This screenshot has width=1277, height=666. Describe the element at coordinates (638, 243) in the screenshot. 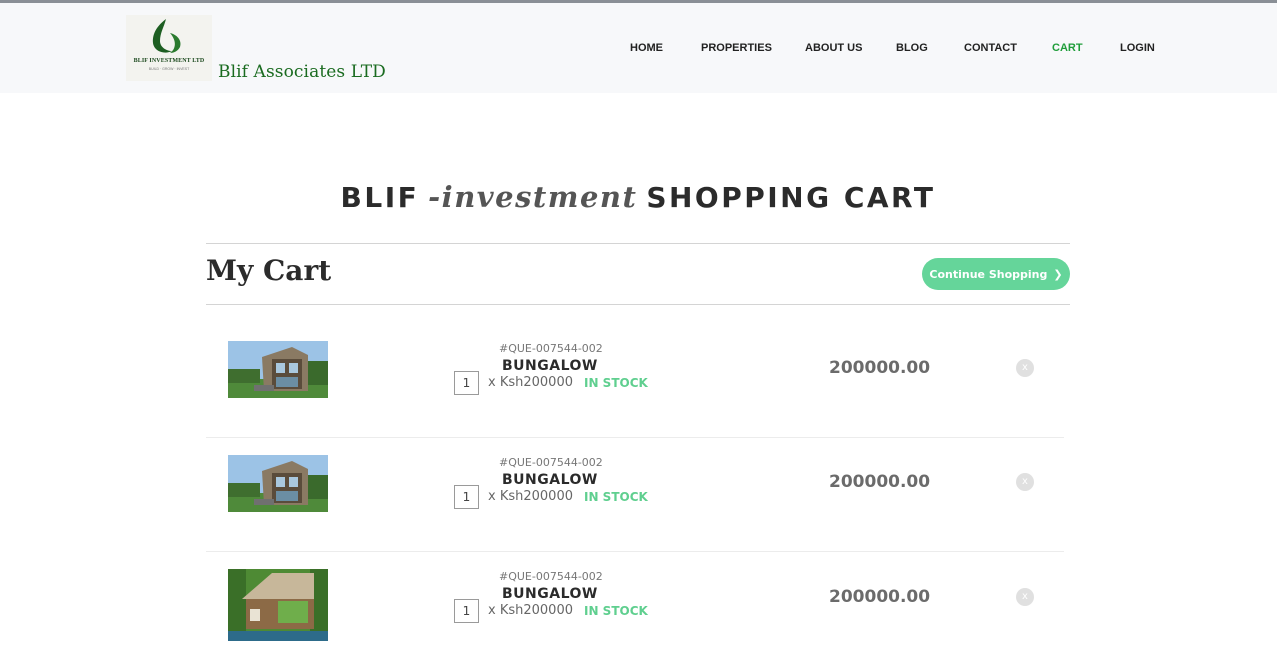

I see `divider-top` at that location.